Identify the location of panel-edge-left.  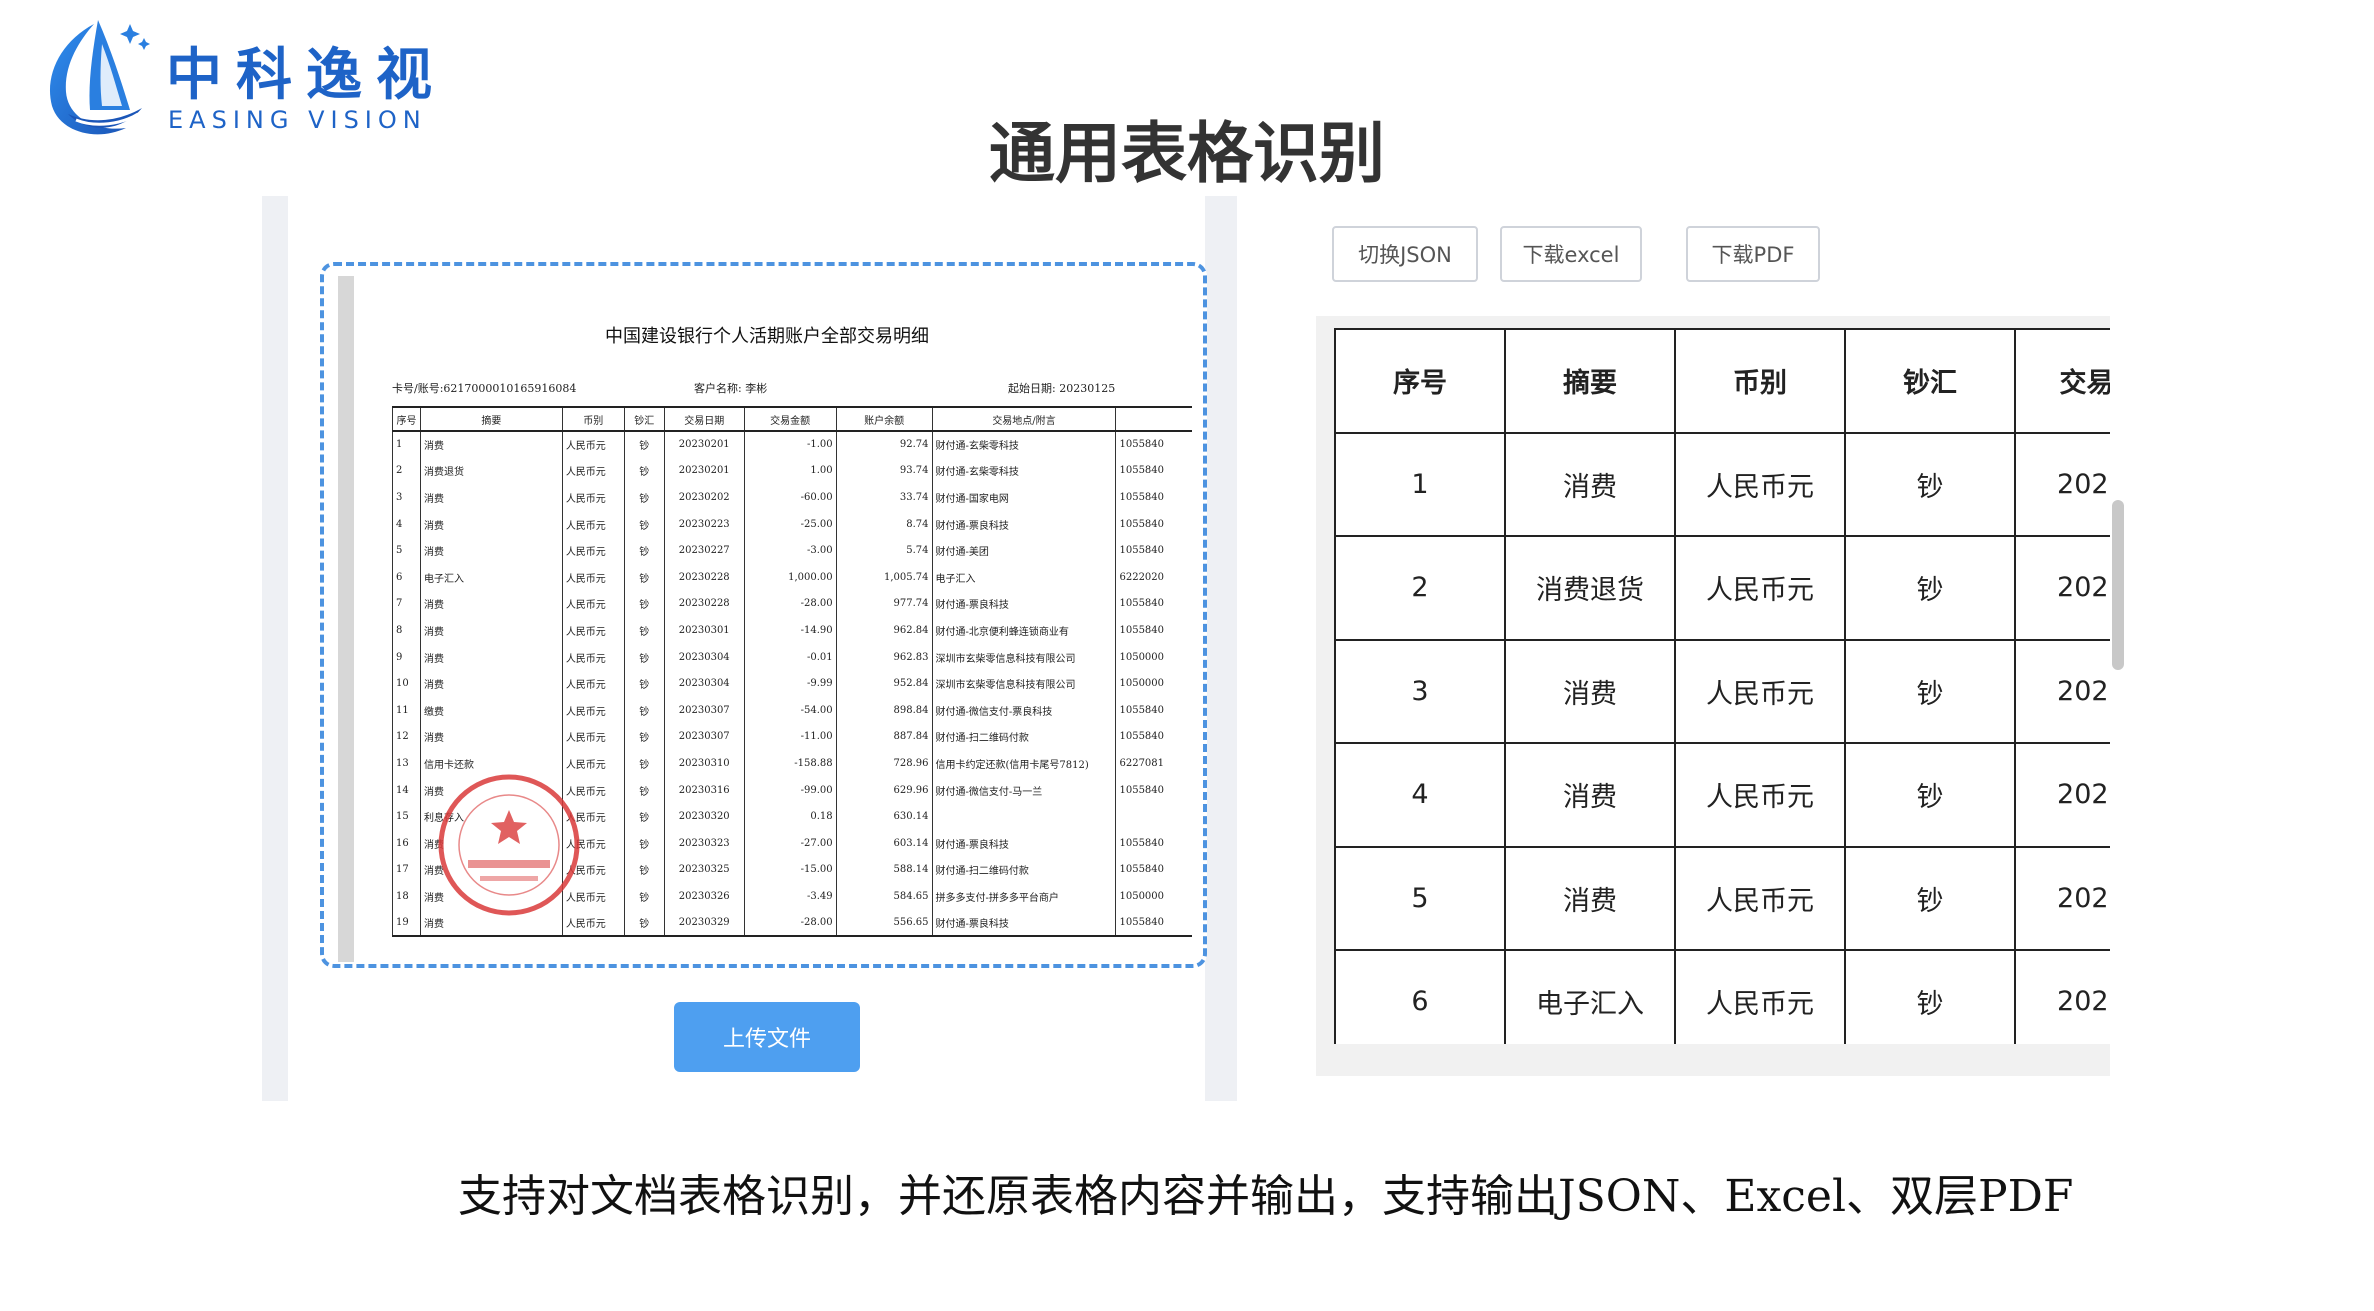
(275, 648).